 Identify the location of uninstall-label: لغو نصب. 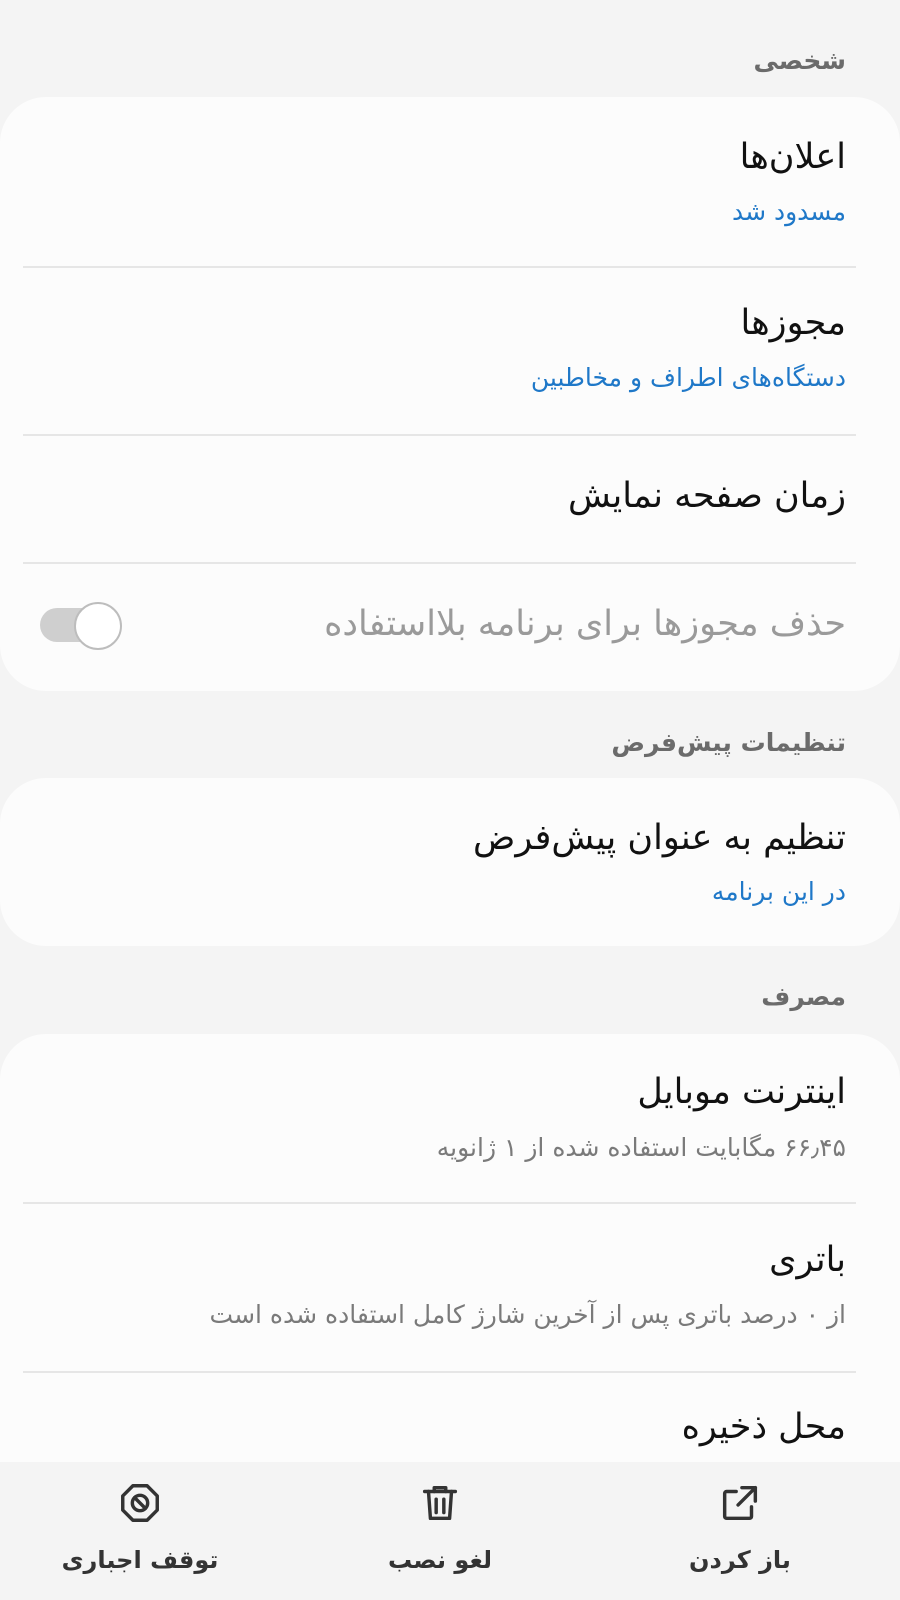
(440, 1560).